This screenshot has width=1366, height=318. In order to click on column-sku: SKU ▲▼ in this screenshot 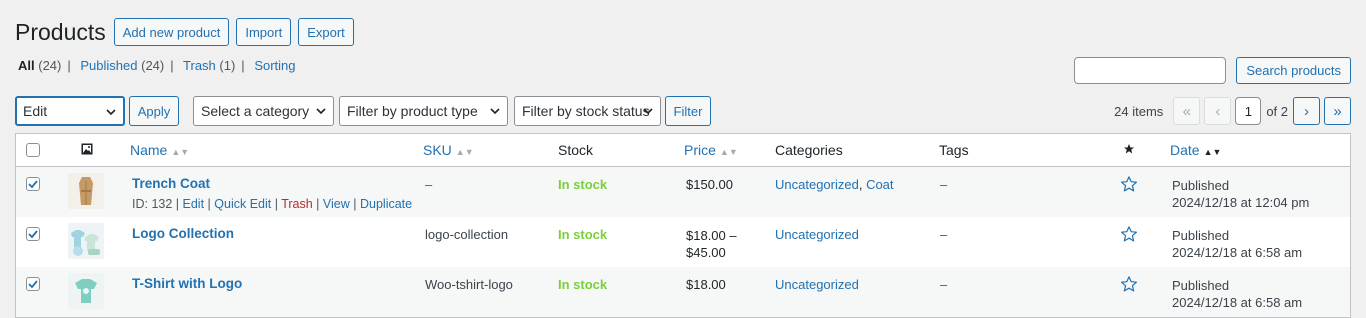, I will do `click(448, 150)`.